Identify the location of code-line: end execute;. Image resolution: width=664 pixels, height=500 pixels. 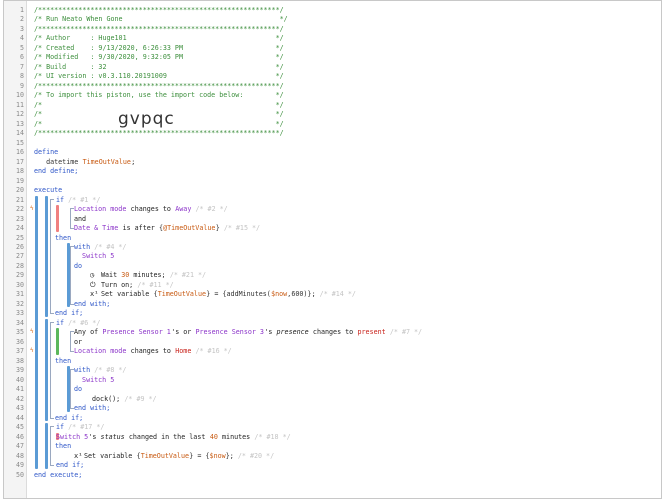
(331, 475).